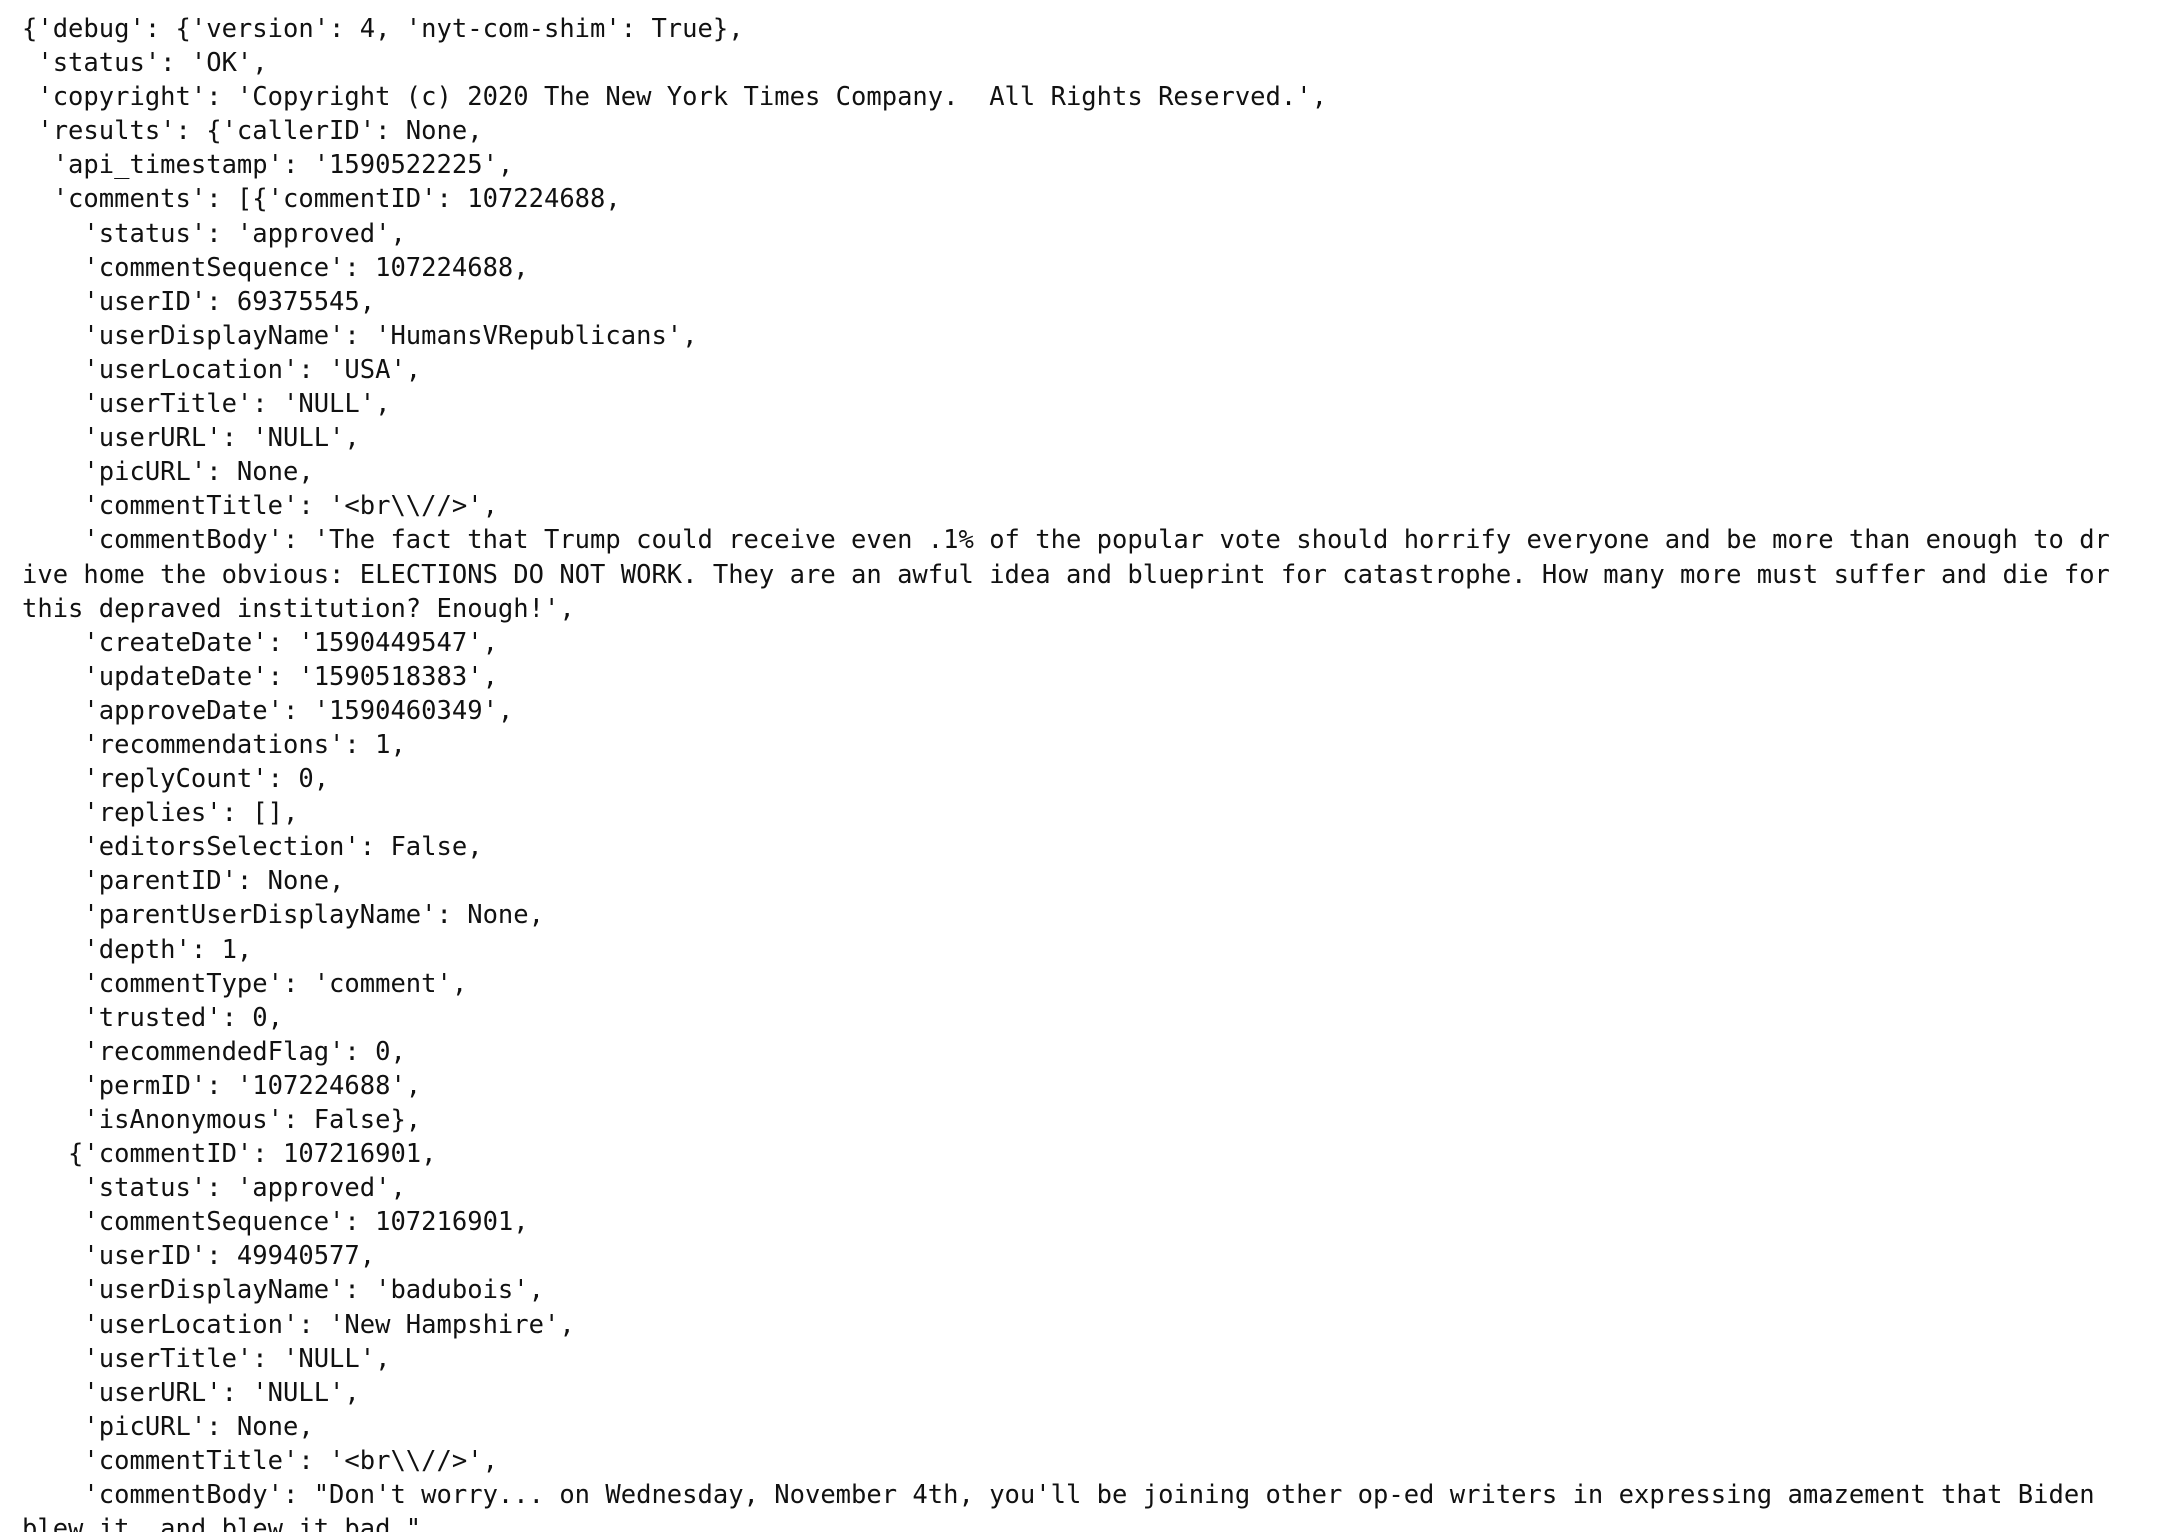  I want to click on output-line: 'depth': 1,, so click(137, 949).